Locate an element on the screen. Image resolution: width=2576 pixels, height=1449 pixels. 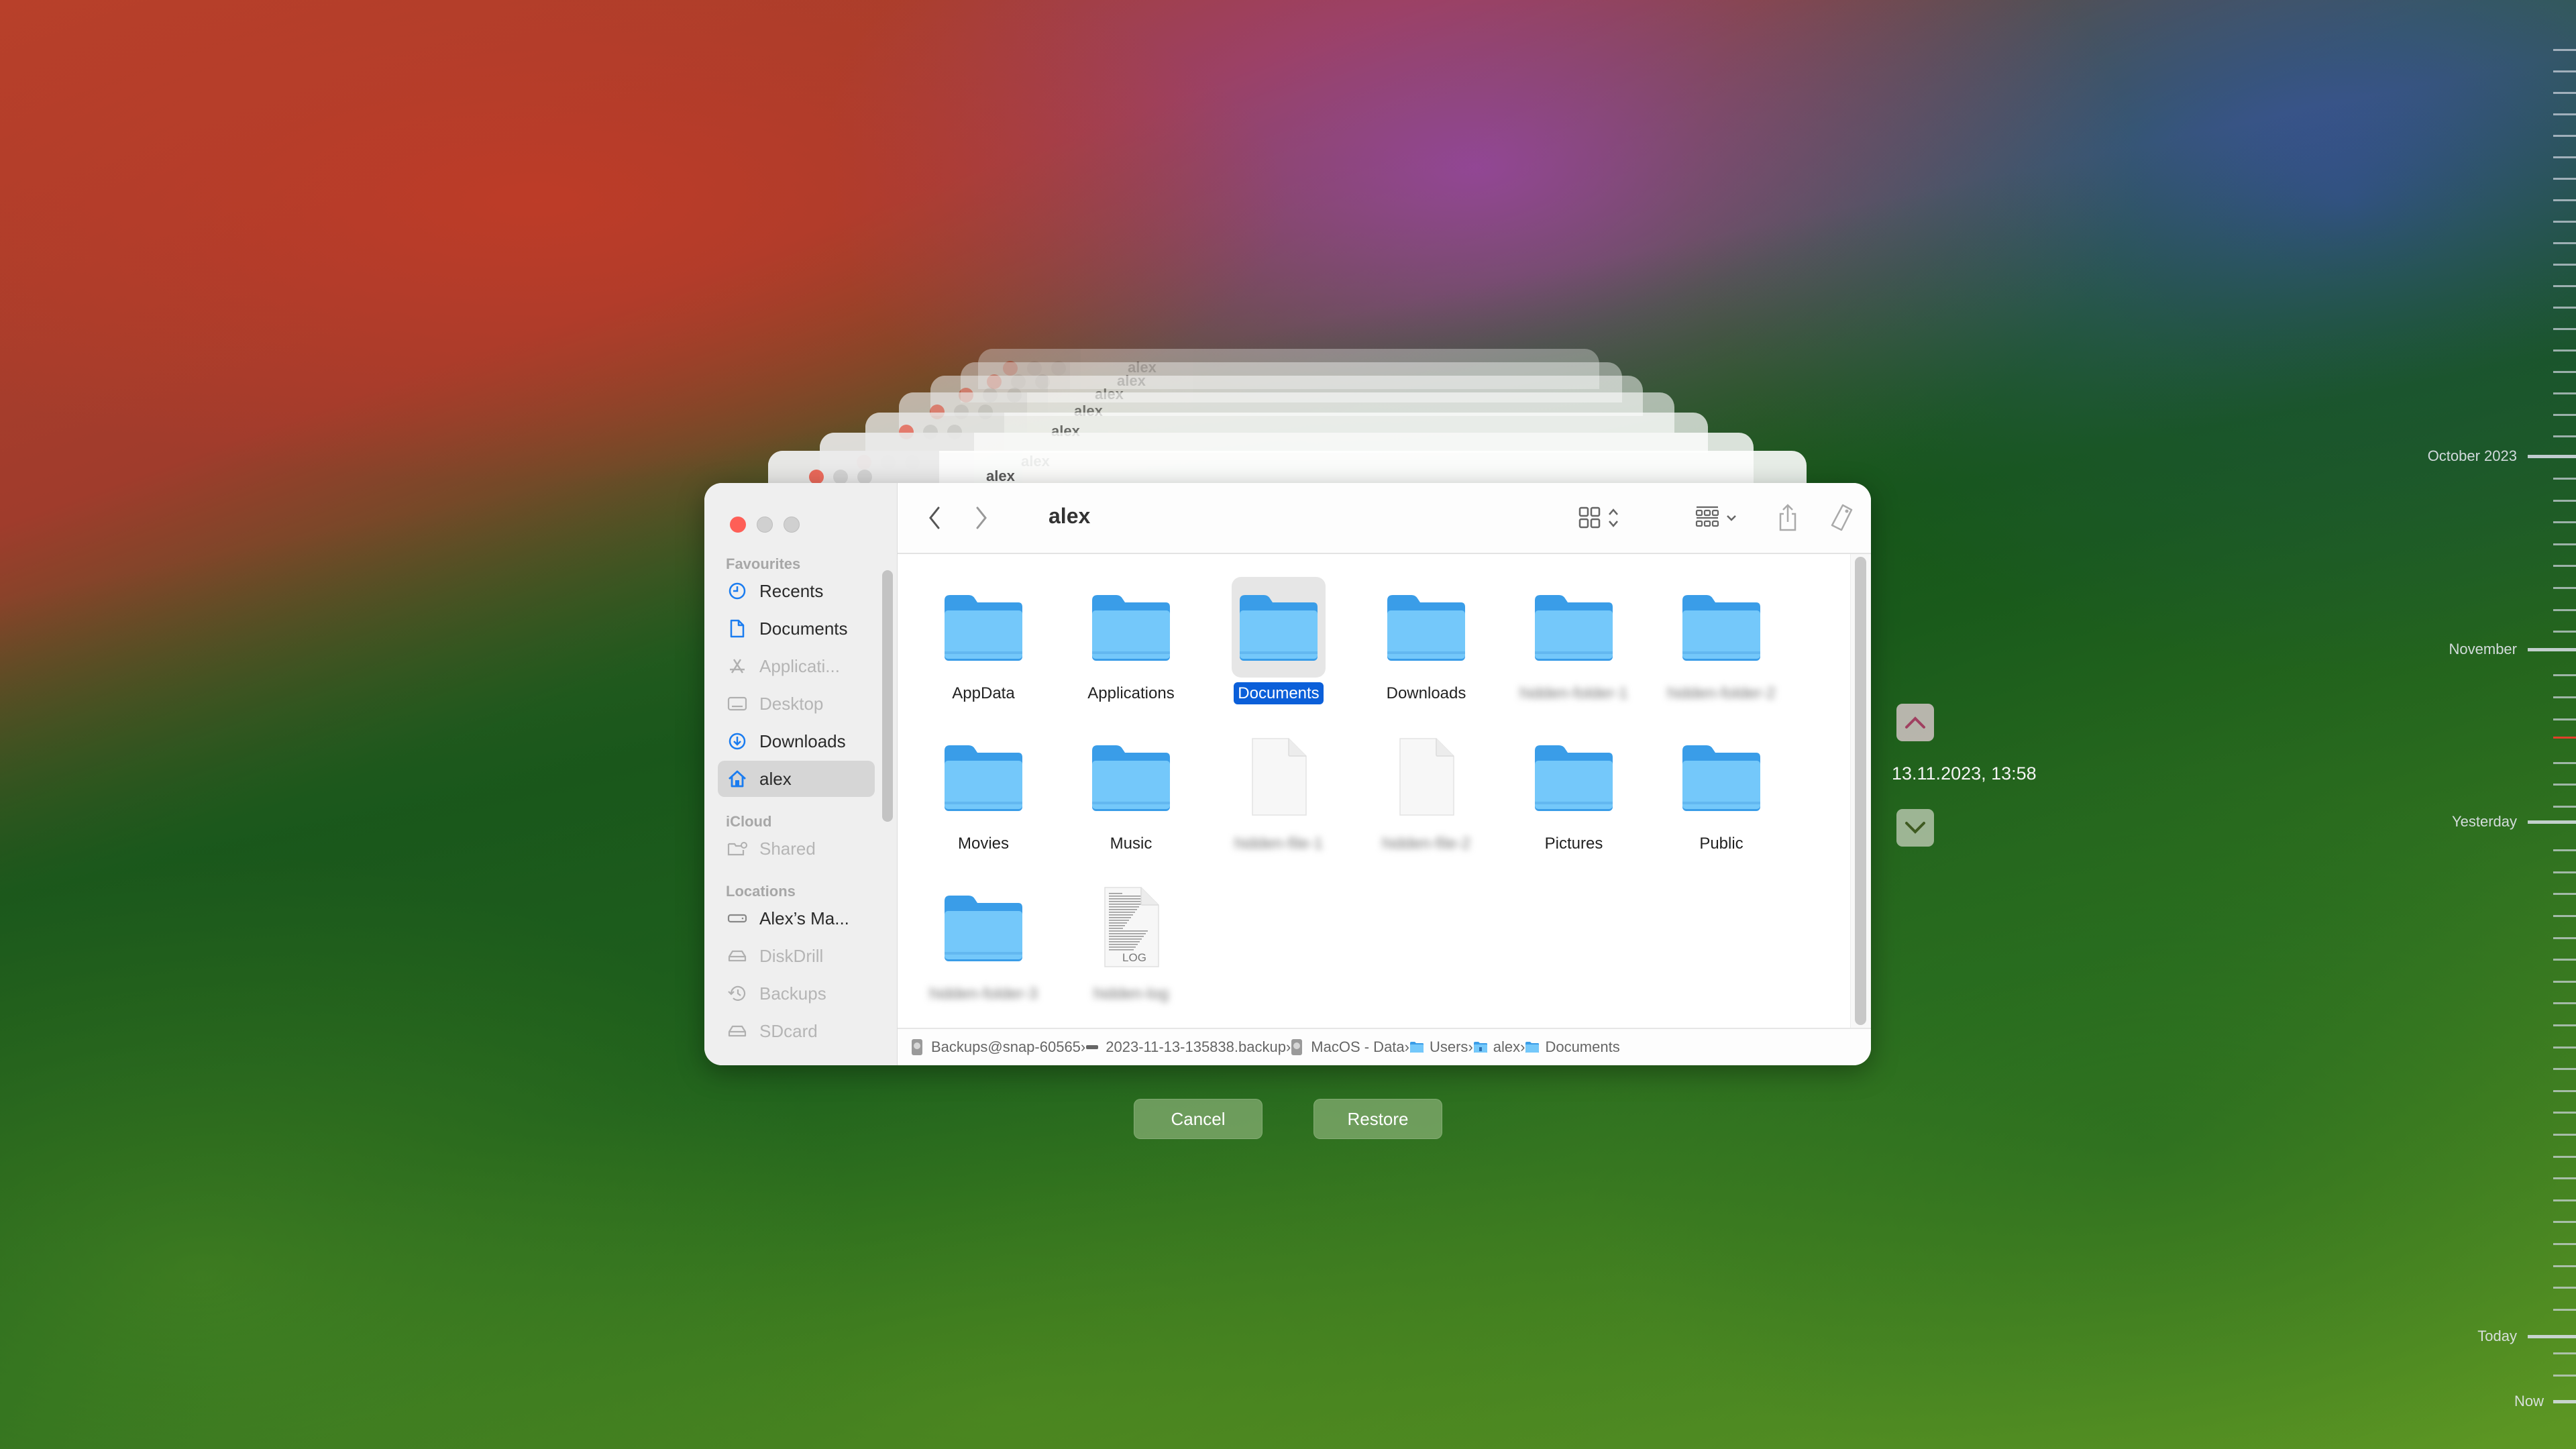
path-crumb: Users is located at coordinates (1438, 1047).